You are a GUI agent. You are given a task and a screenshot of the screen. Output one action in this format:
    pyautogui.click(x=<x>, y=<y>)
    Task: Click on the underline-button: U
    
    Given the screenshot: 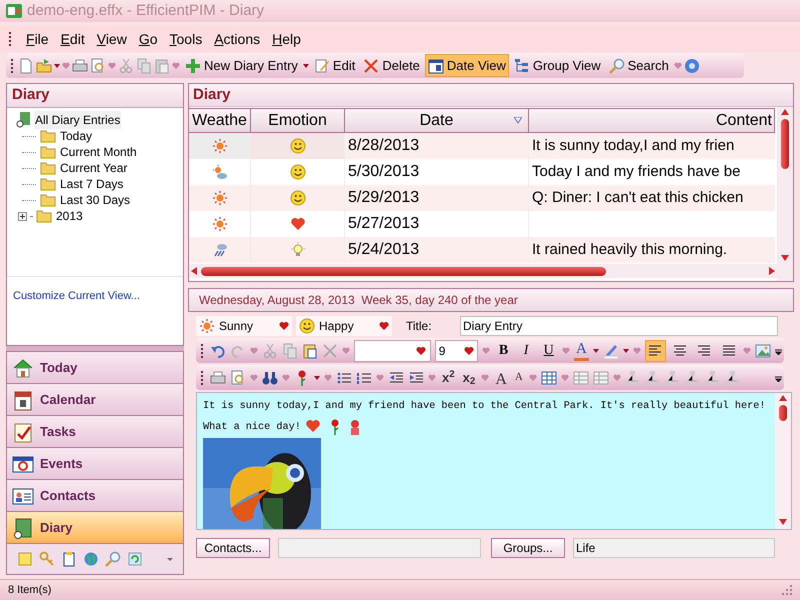 What is the action you would take?
    pyautogui.click(x=548, y=350)
    